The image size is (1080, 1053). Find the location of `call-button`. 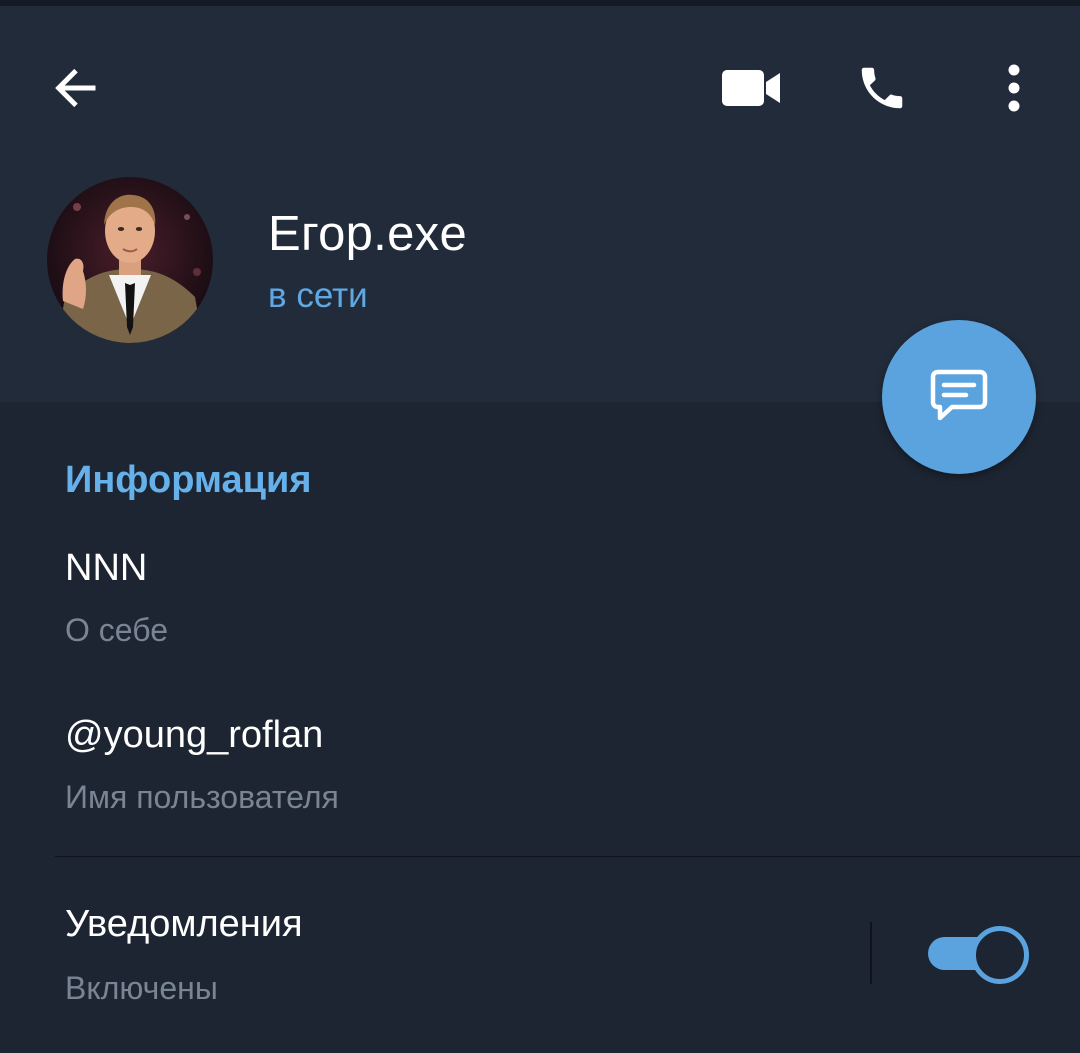

call-button is located at coordinates (882, 90).